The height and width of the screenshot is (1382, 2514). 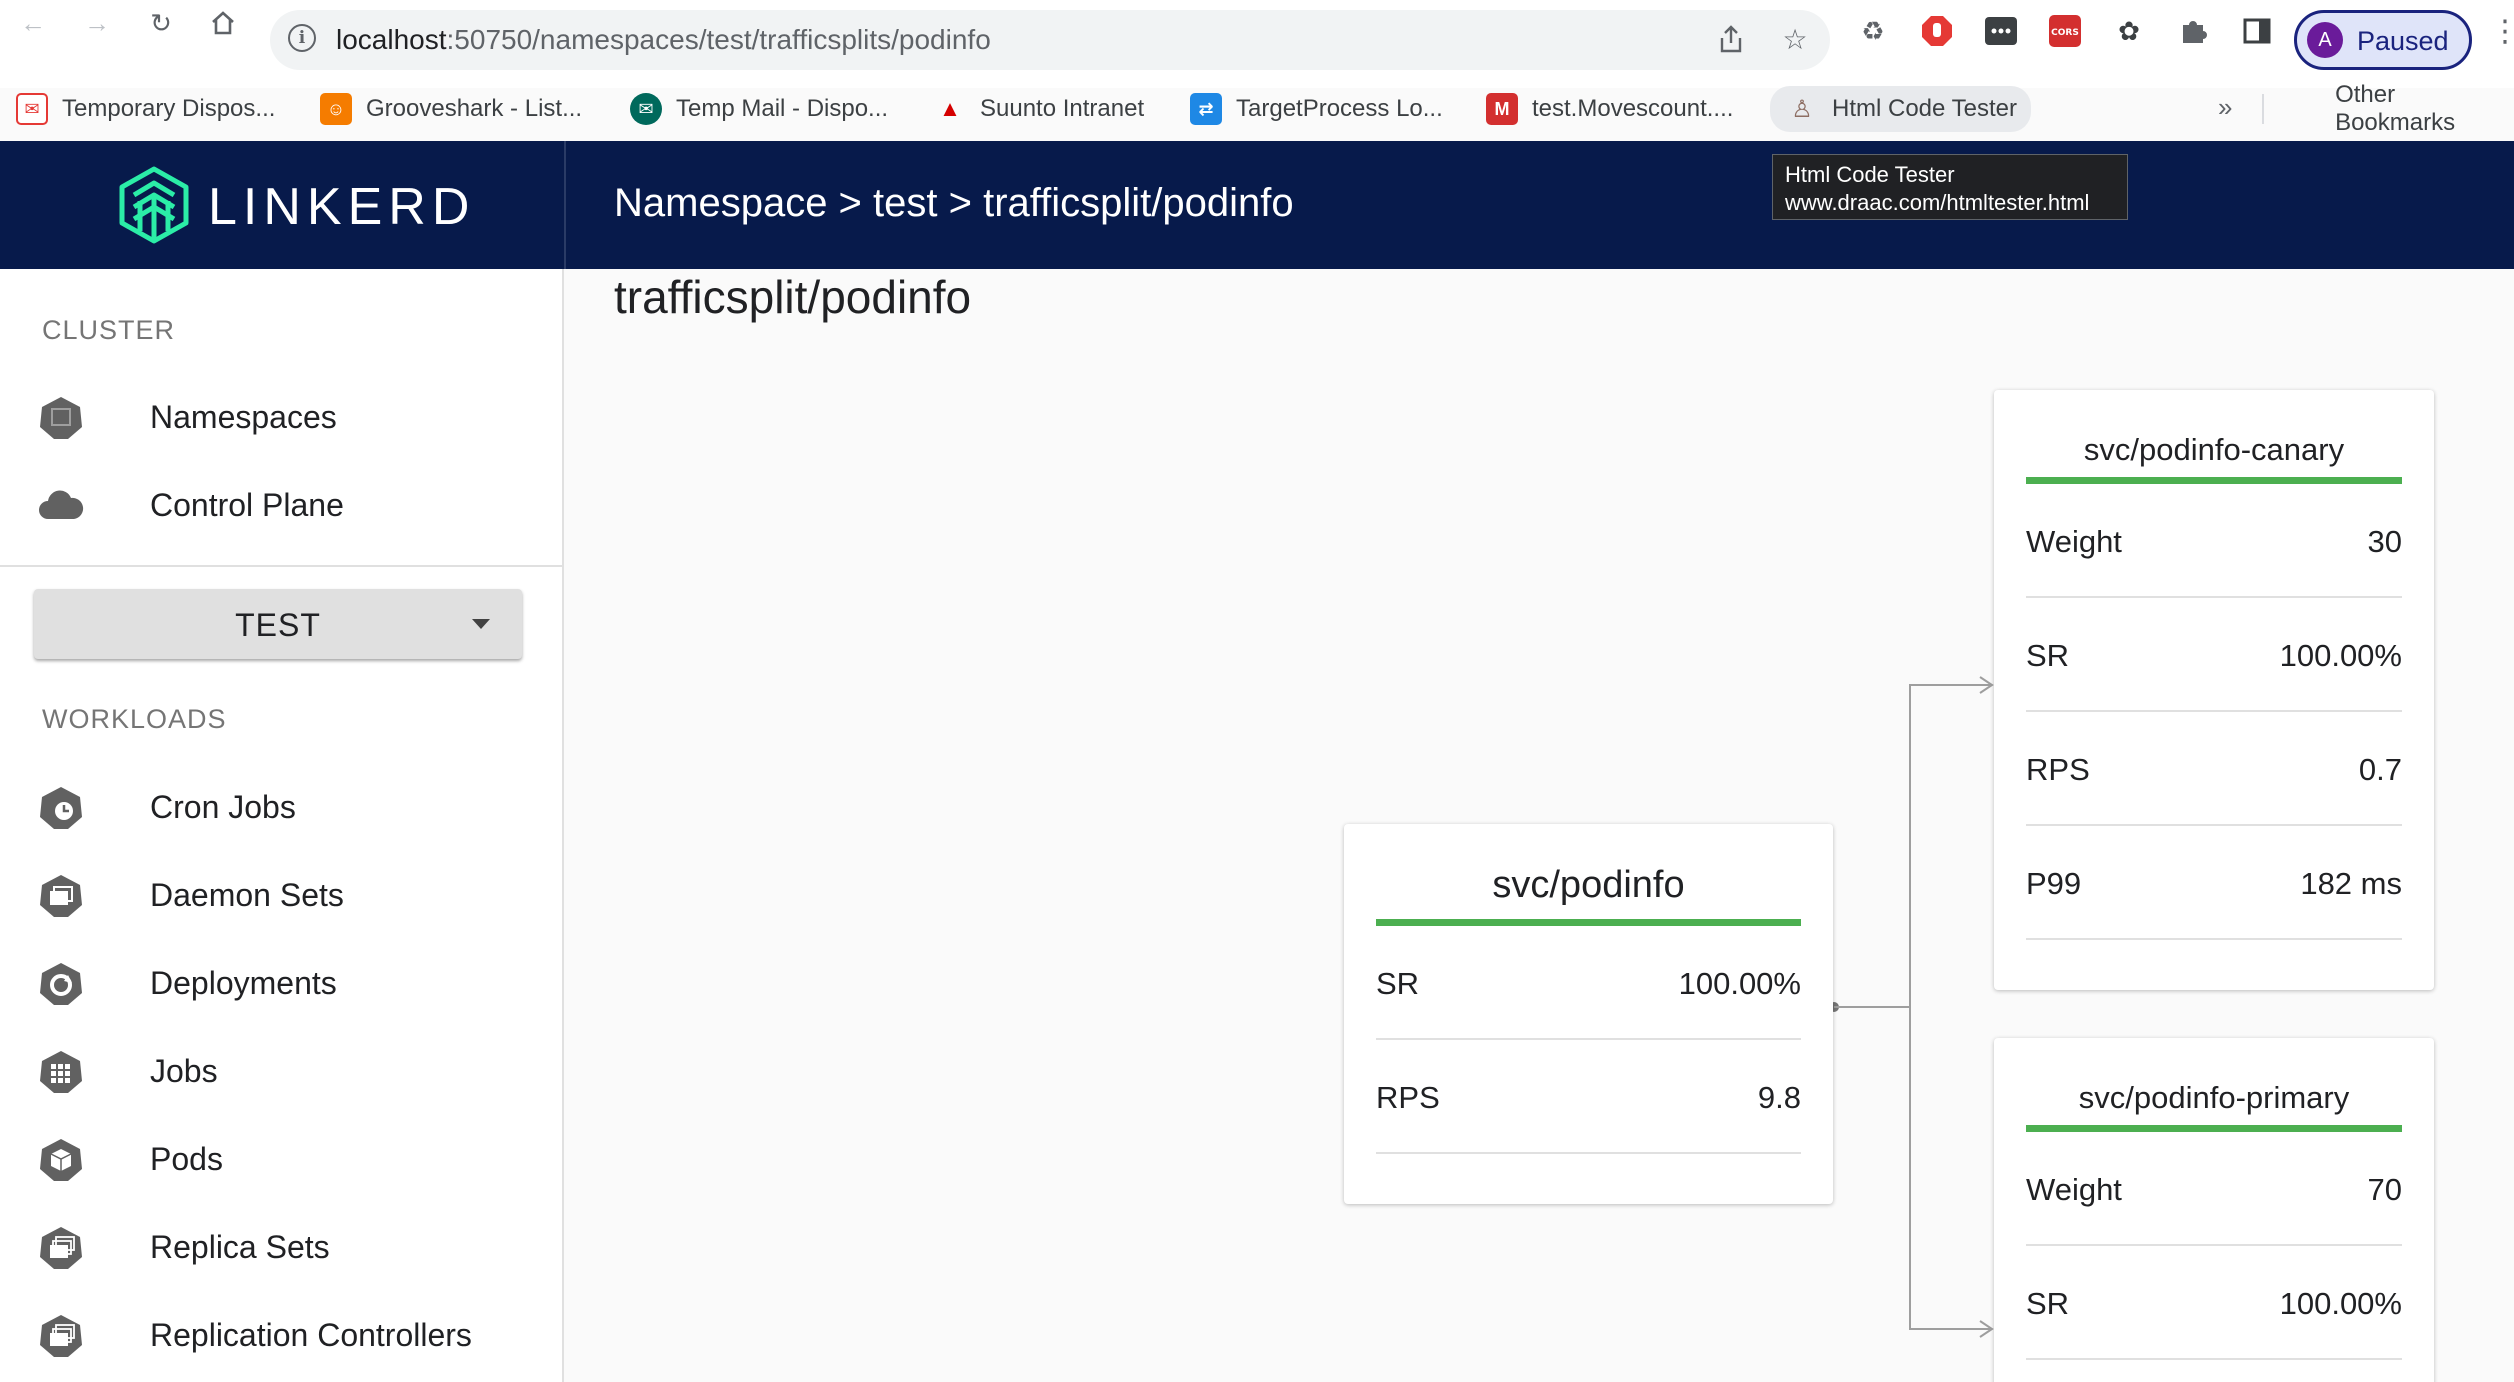 I want to click on connector-to-canary, so click(x=1912, y=846).